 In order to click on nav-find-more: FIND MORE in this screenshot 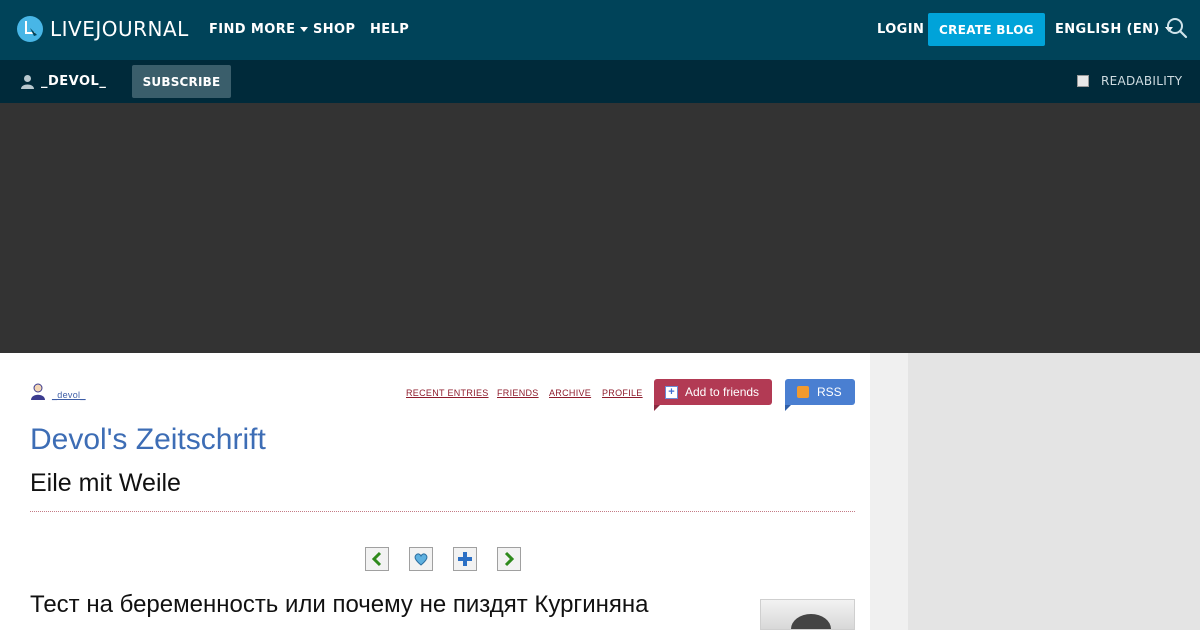, I will do `click(259, 29)`.